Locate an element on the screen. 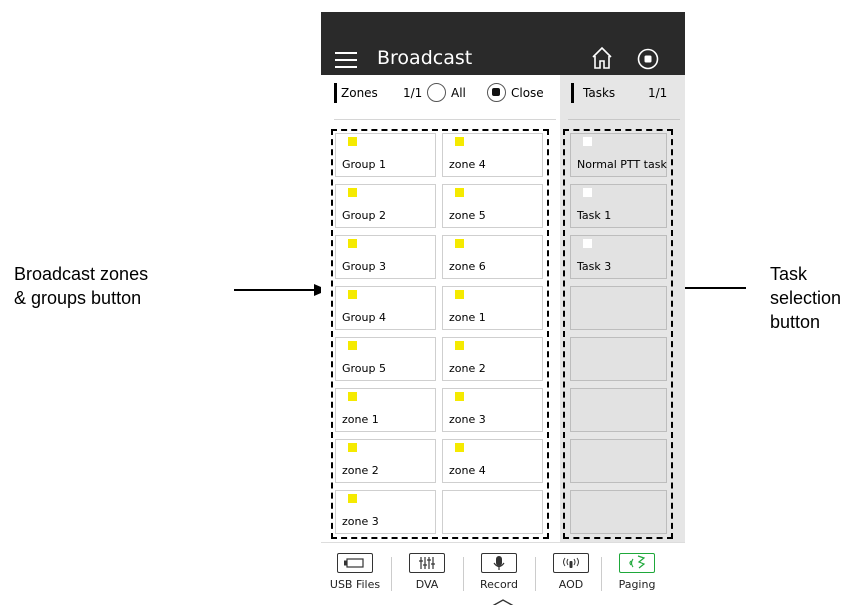 The height and width of the screenshot is (605, 868). close-label: Close is located at coordinates (527, 93).